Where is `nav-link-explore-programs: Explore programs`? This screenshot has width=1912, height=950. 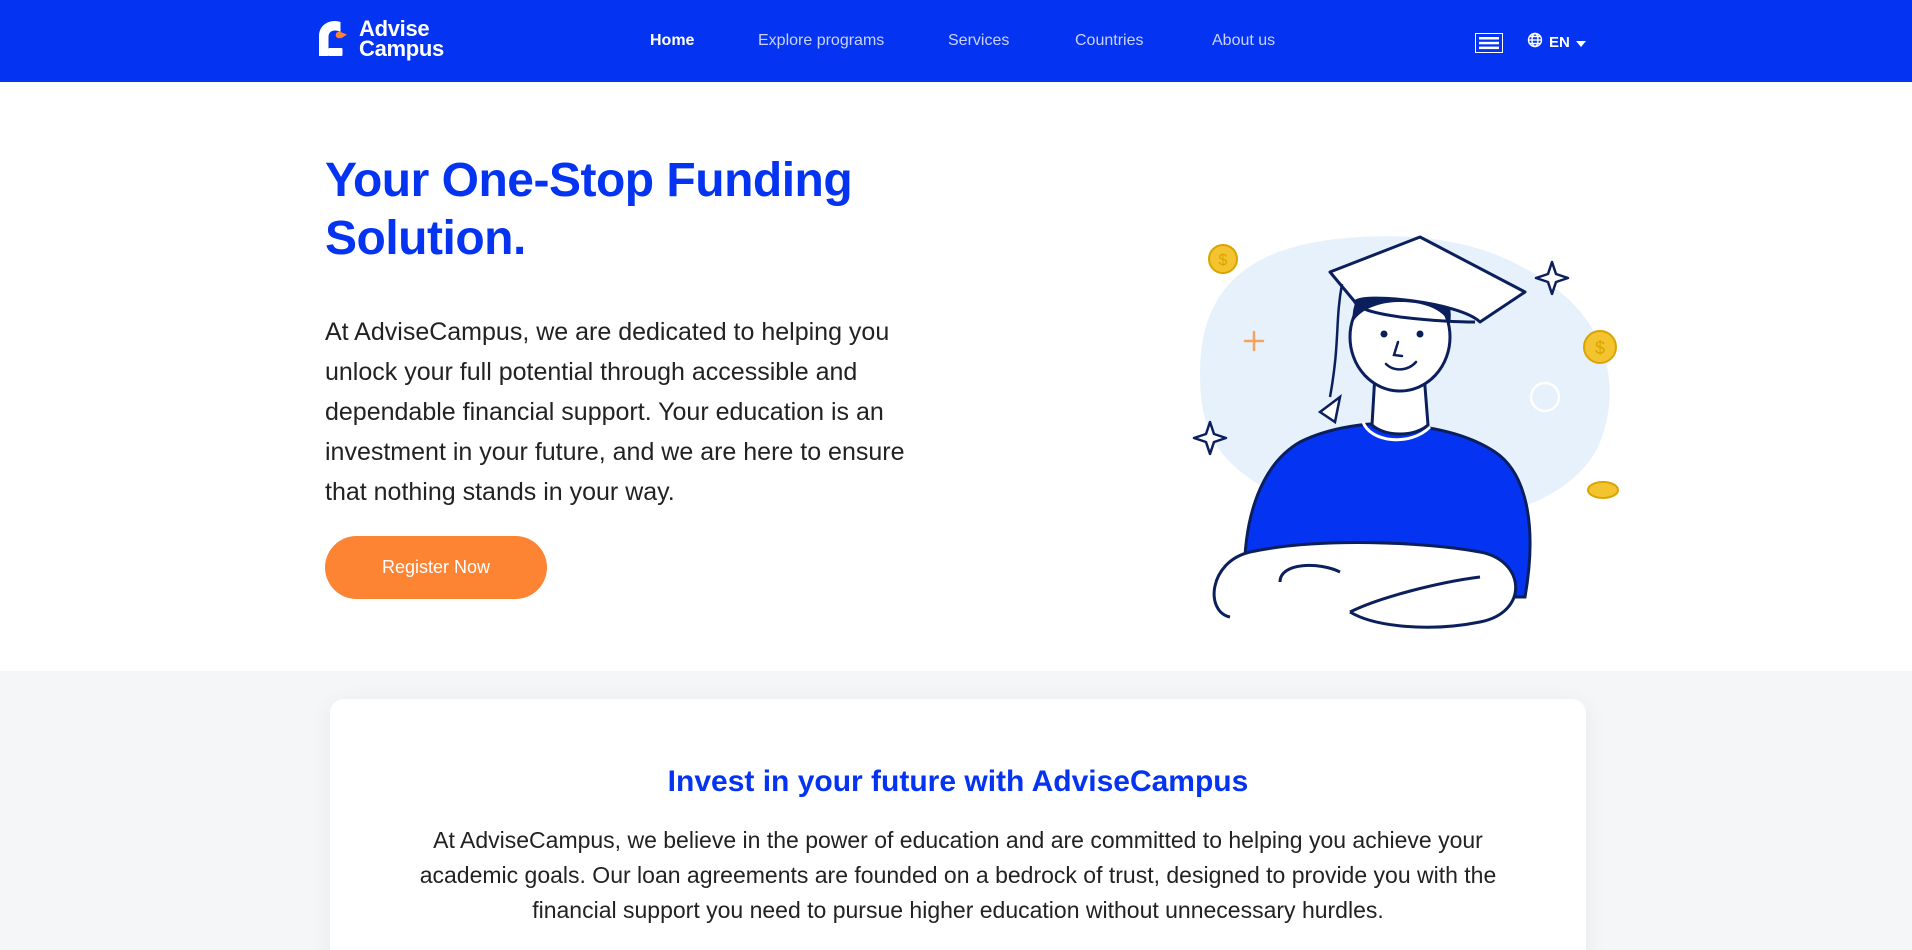
nav-link-explore-programs: Explore programs is located at coordinates (821, 41).